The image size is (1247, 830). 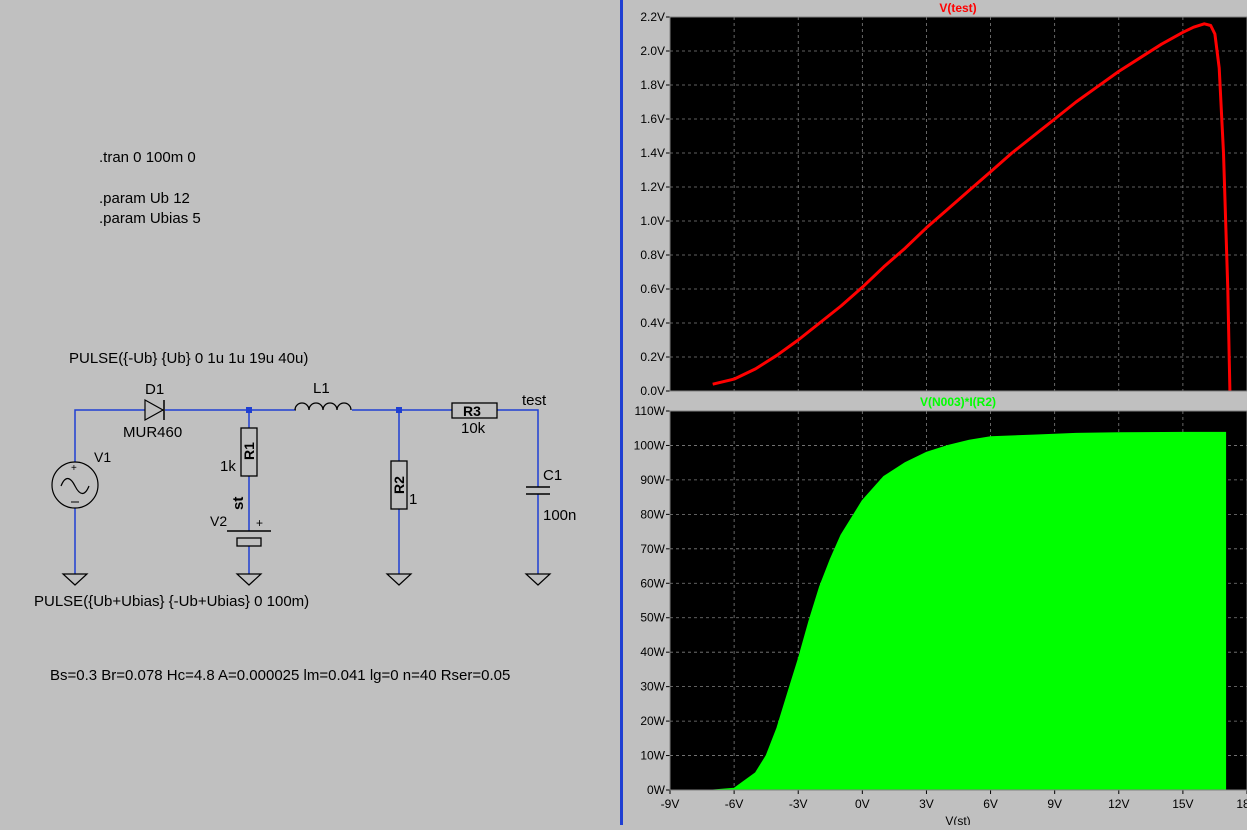 I want to click on y-tick-label: 0.4V, so click(x=652, y=323).